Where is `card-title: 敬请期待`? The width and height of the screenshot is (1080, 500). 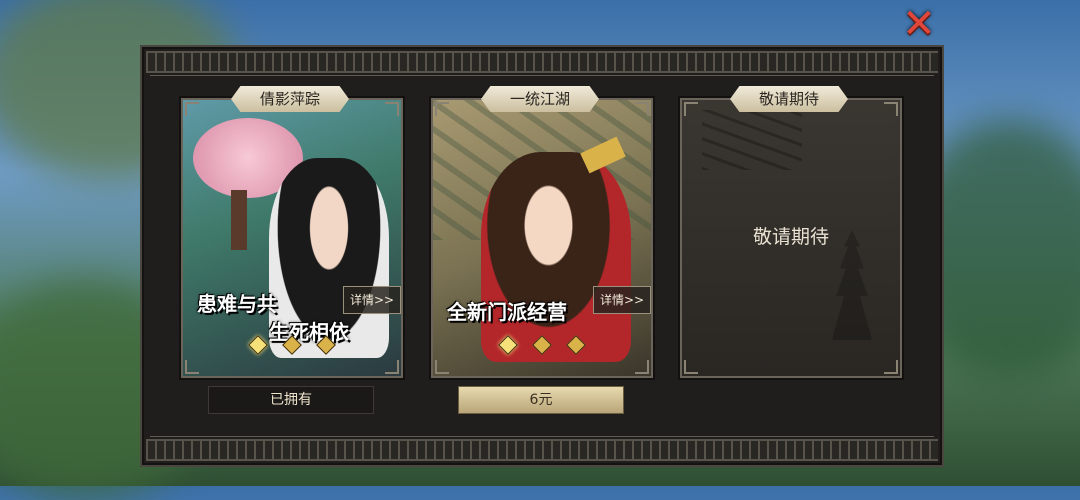
card-title: 敬请期待 is located at coordinates (789, 99).